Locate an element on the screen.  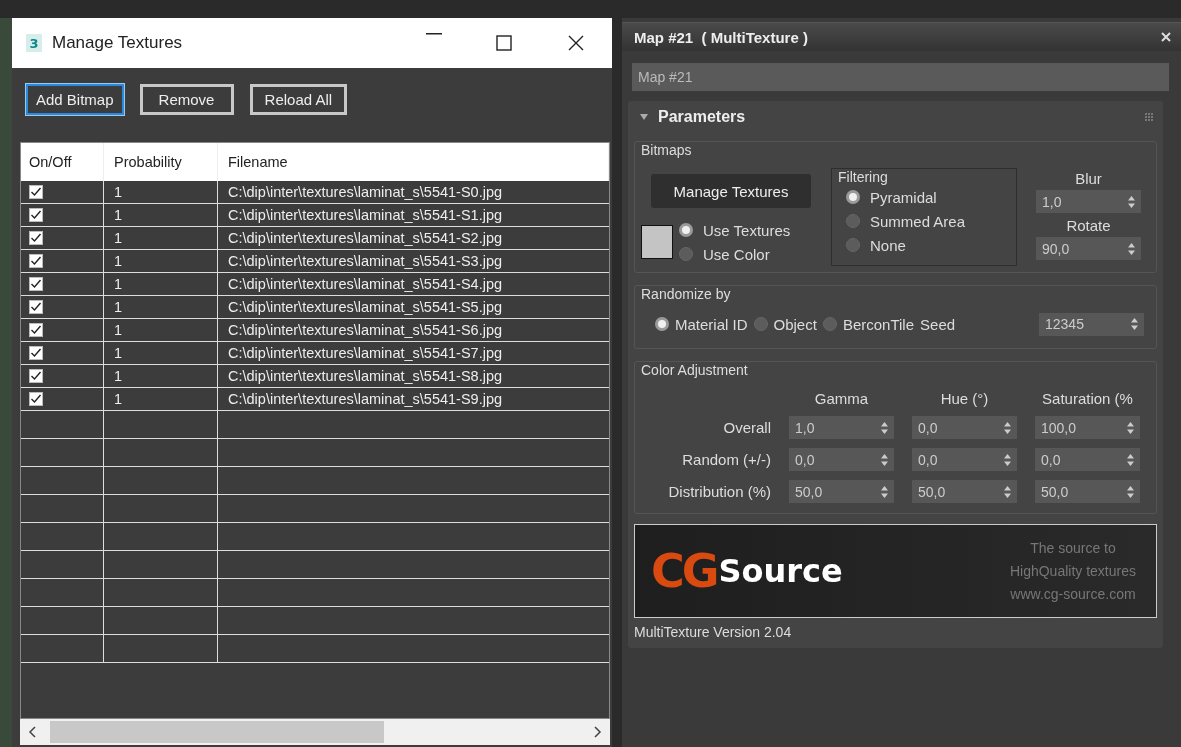
window-title: Manage Textures is located at coordinates (118, 43).